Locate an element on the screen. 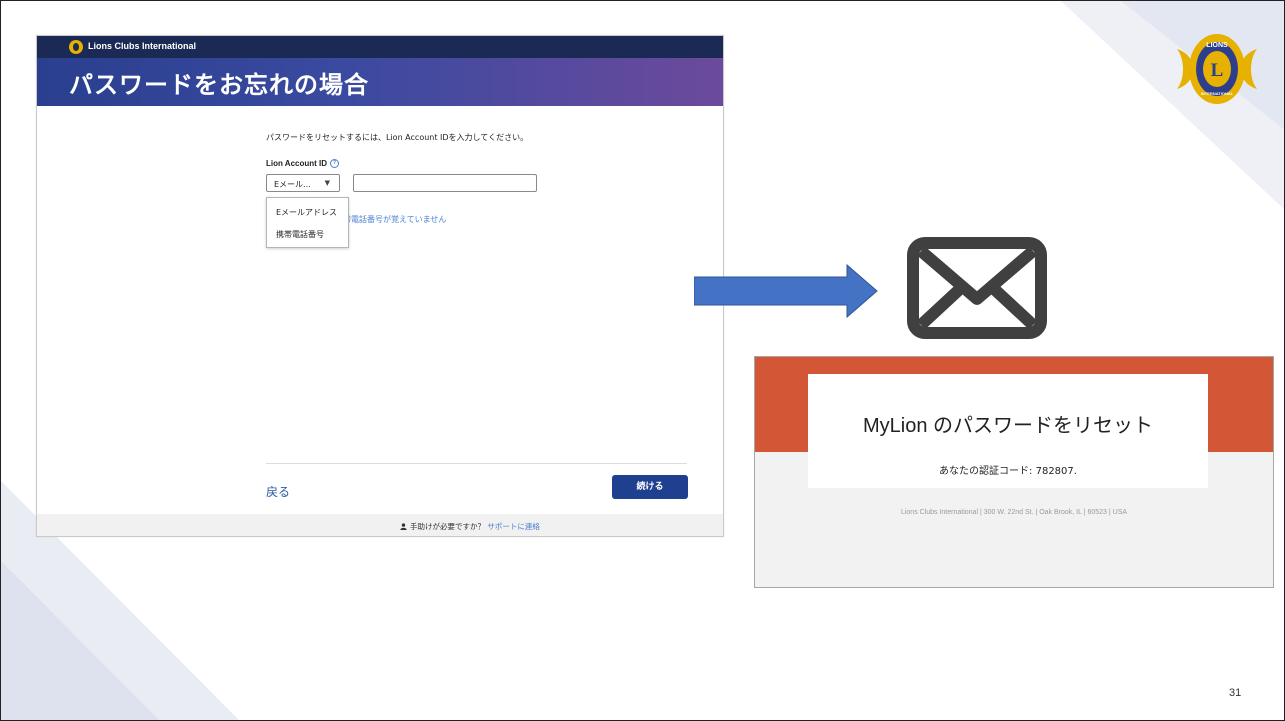  email-card: MyLion のパスワードをリセット あなたの認証コード: 782807. is located at coordinates (1008, 431).